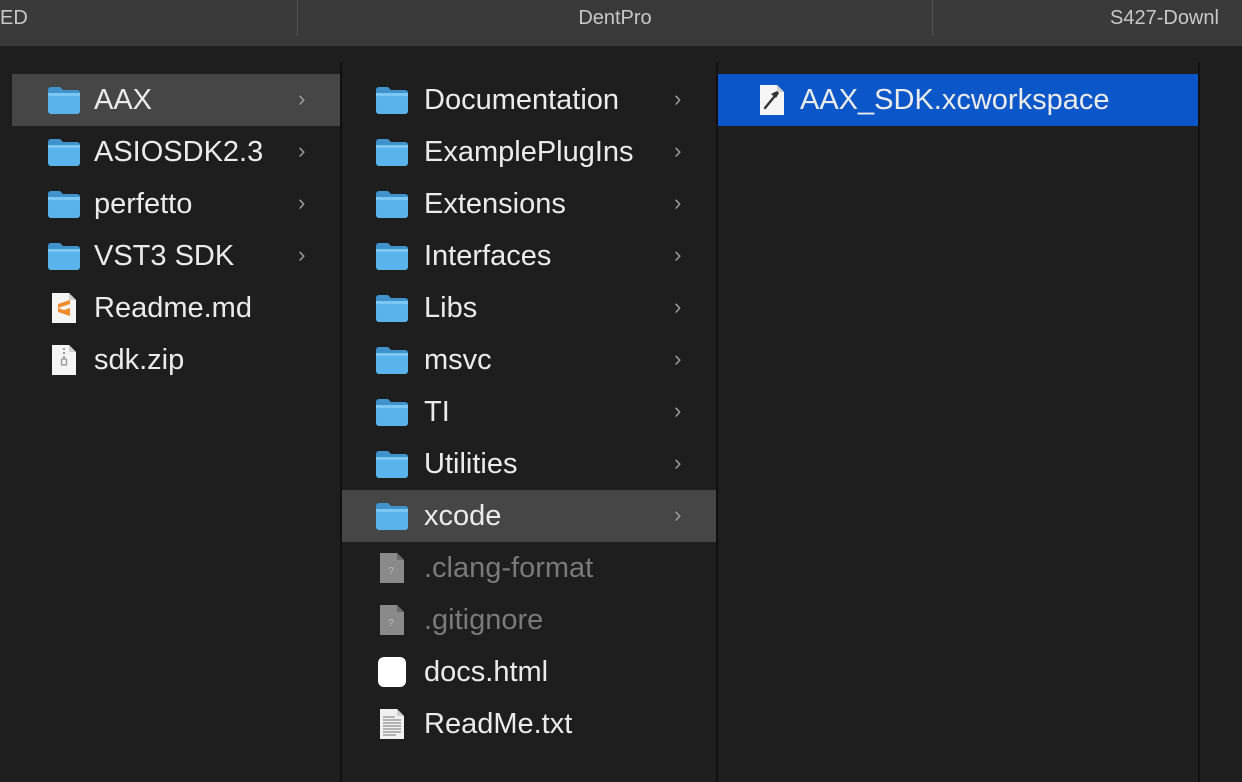 Image resolution: width=1242 pixels, height=782 pixels. Describe the element at coordinates (488, 256) in the screenshot. I see `item-label: Interfaces` at that location.